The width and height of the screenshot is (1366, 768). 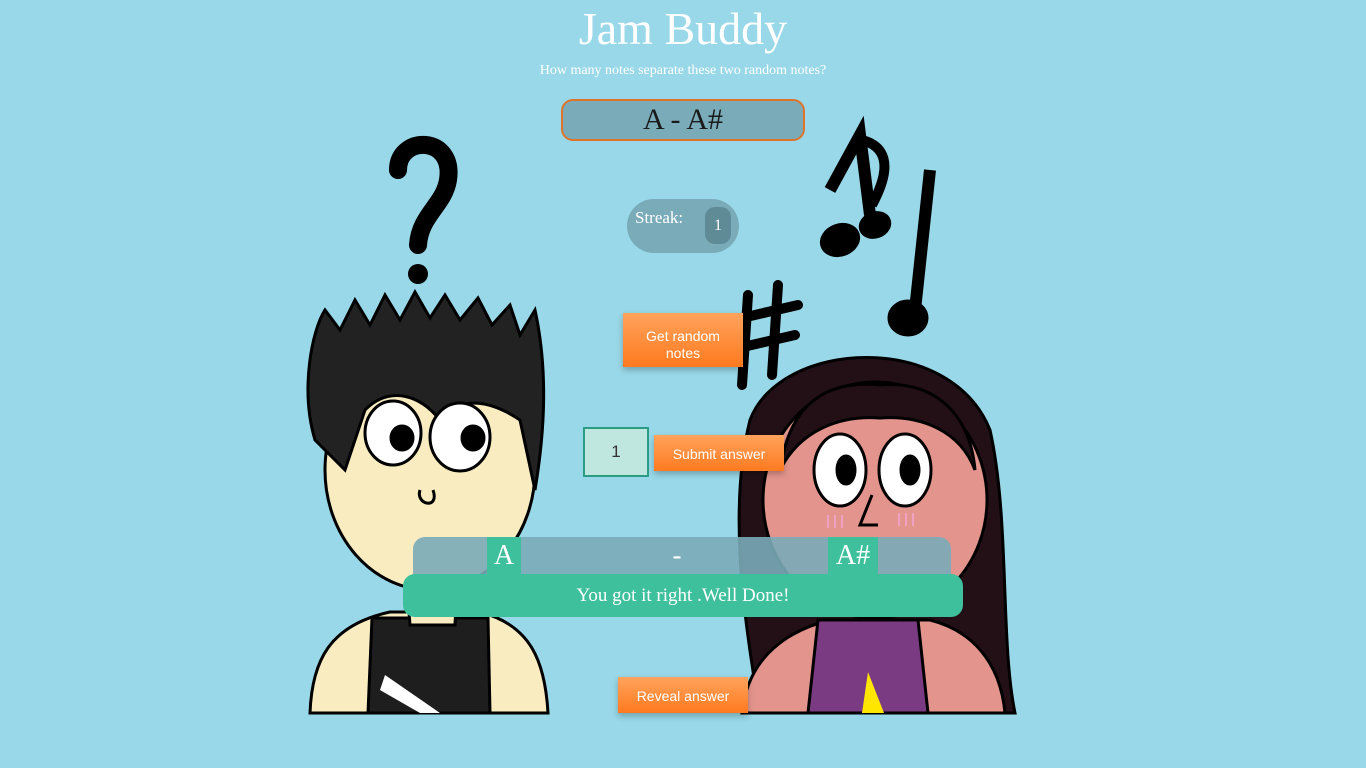 What do you see at coordinates (683, 695) in the screenshot?
I see `reveal-answer-button: Reveal answer` at bounding box center [683, 695].